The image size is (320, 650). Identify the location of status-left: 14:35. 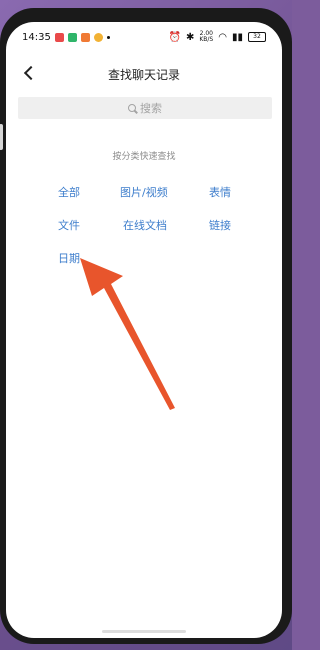
(66, 37).